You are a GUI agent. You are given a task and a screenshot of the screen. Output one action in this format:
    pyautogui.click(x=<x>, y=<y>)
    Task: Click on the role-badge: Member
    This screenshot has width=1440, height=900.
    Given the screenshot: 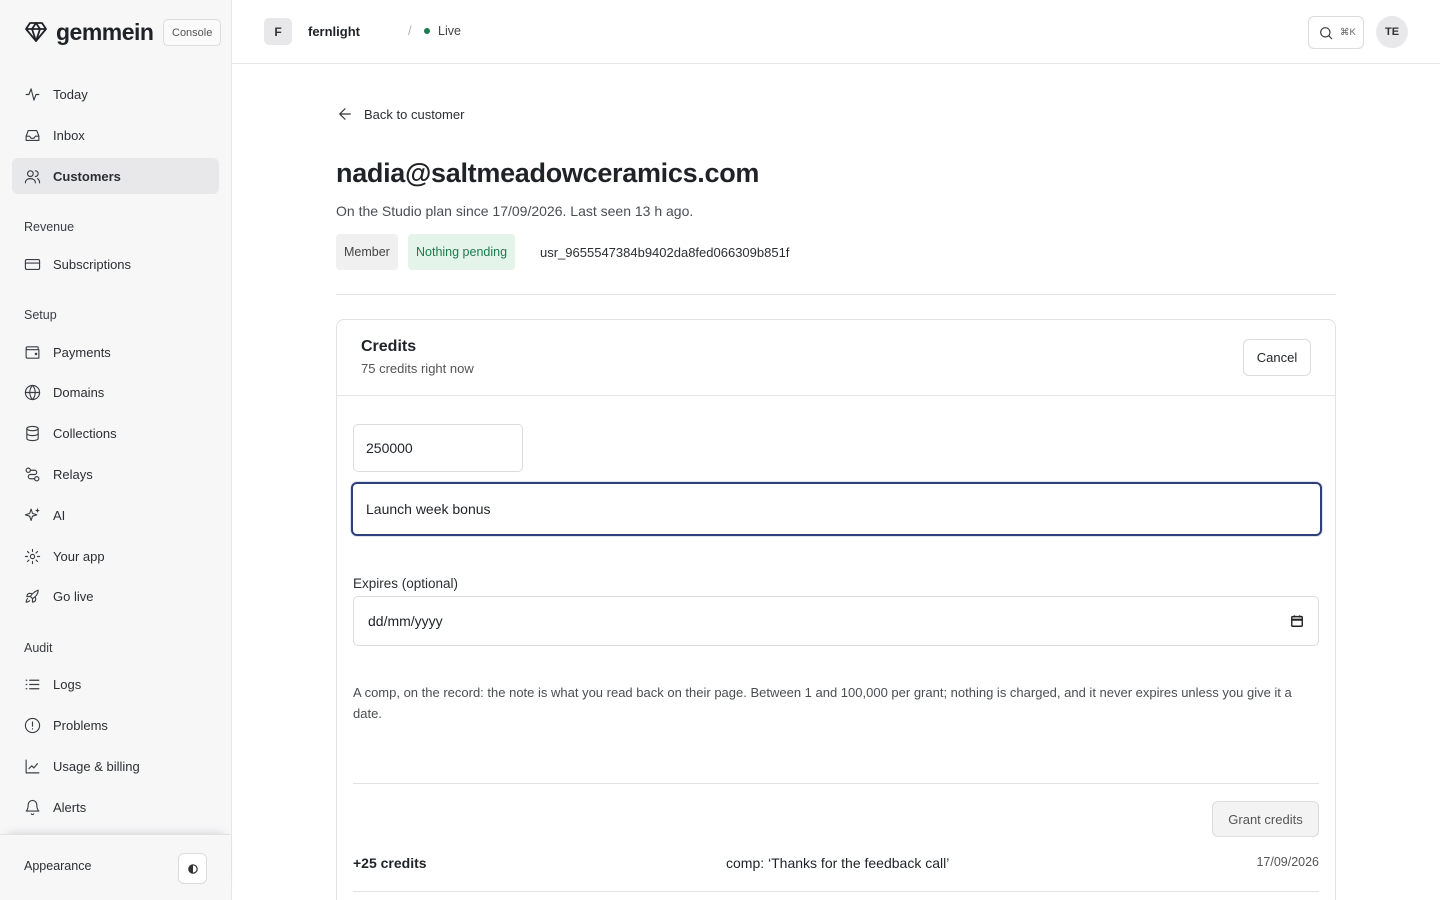 What is the action you would take?
    pyautogui.click(x=367, y=252)
    